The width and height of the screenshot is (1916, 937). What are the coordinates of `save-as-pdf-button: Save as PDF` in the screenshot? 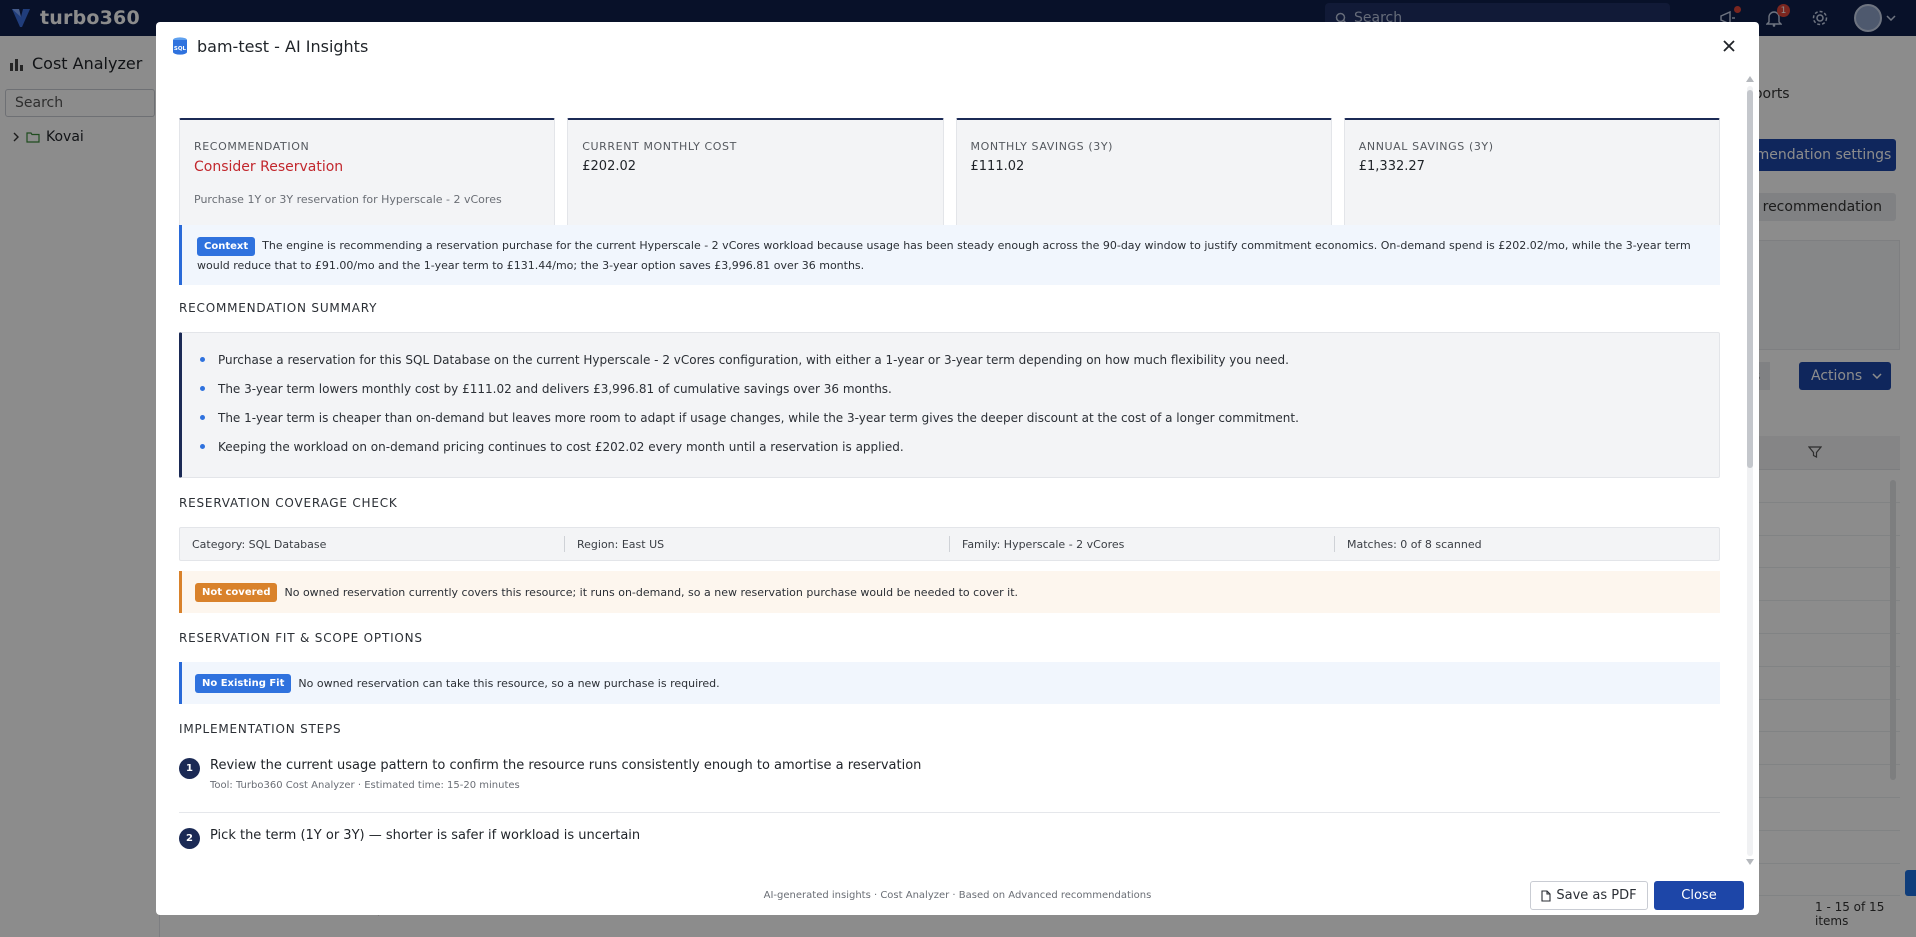 It's located at (1589, 895).